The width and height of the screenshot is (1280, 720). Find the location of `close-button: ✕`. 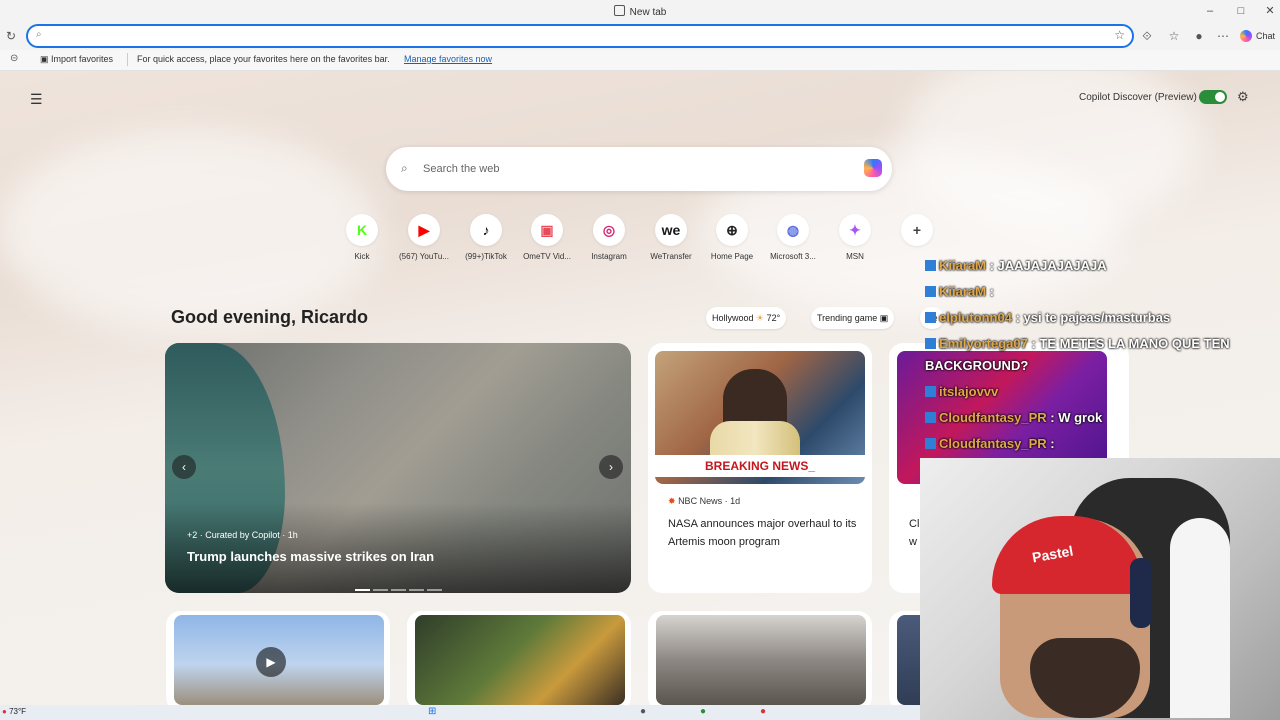

close-button: ✕ is located at coordinates (1269, 11).